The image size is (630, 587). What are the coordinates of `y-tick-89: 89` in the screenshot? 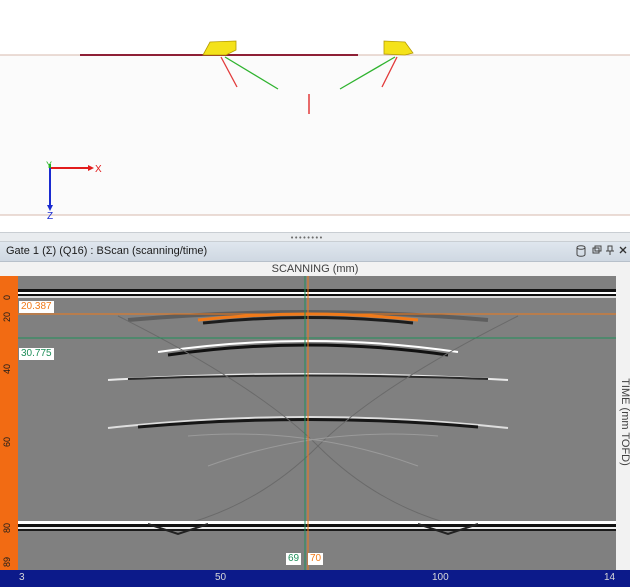 It's located at (7, 561).